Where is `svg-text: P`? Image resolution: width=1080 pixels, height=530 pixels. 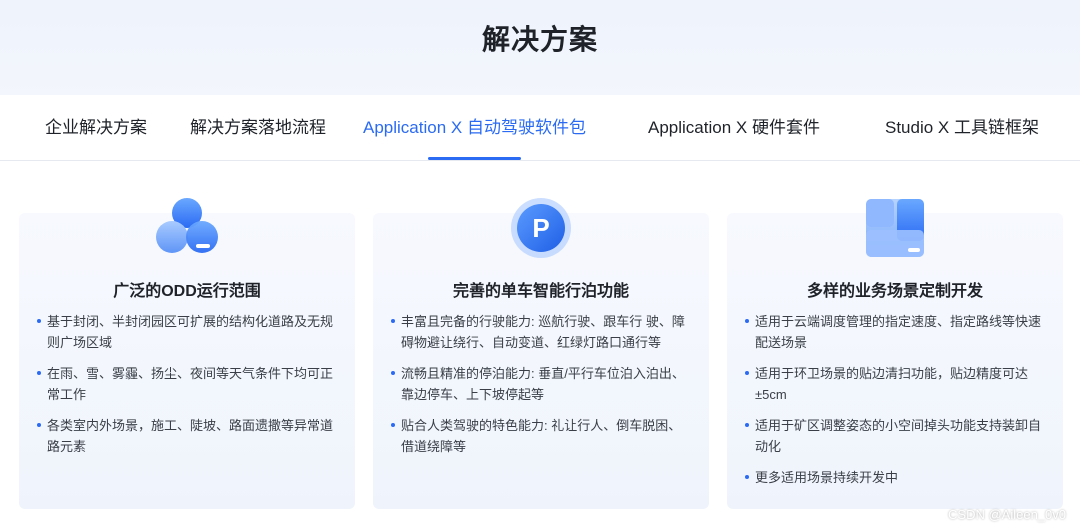
svg-text: P is located at coordinates (540, 228).